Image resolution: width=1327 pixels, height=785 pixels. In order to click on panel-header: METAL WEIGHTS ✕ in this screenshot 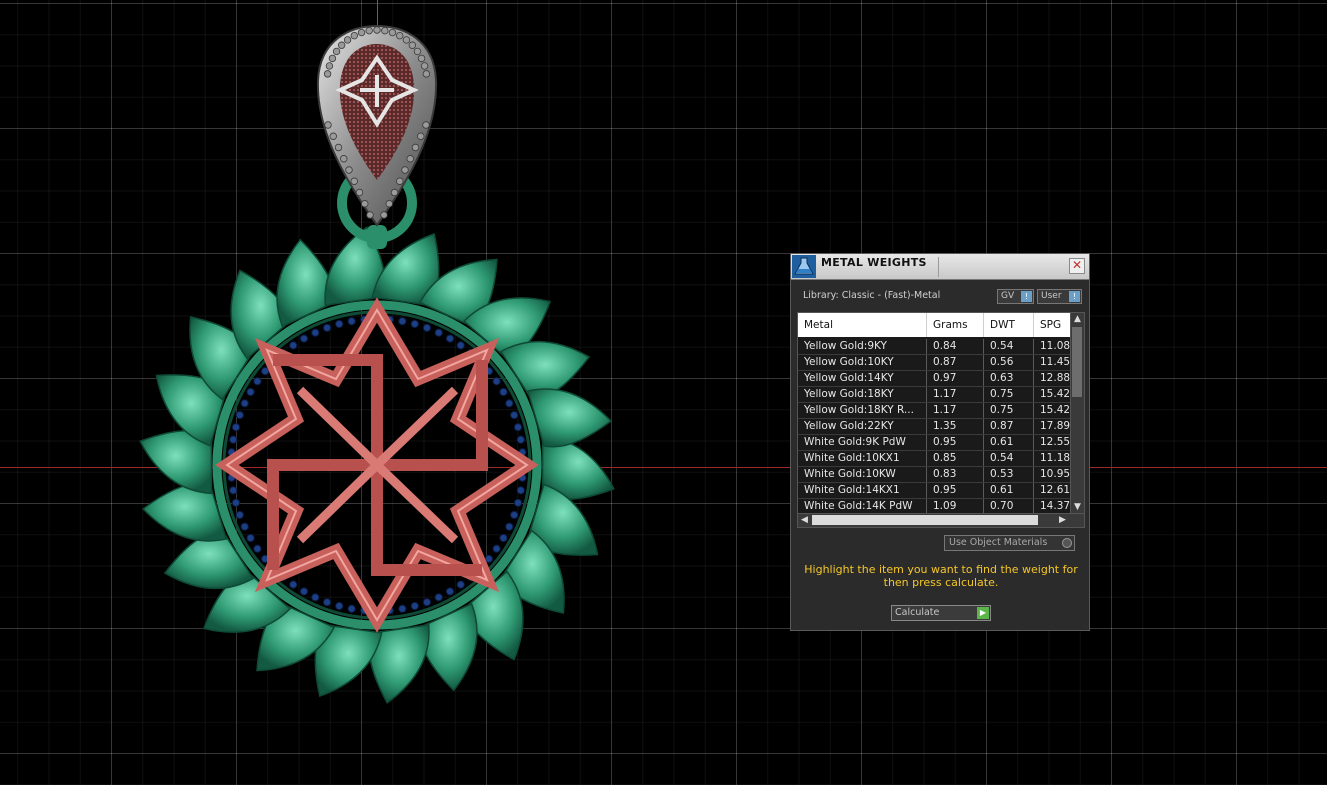, I will do `click(940, 267)`.